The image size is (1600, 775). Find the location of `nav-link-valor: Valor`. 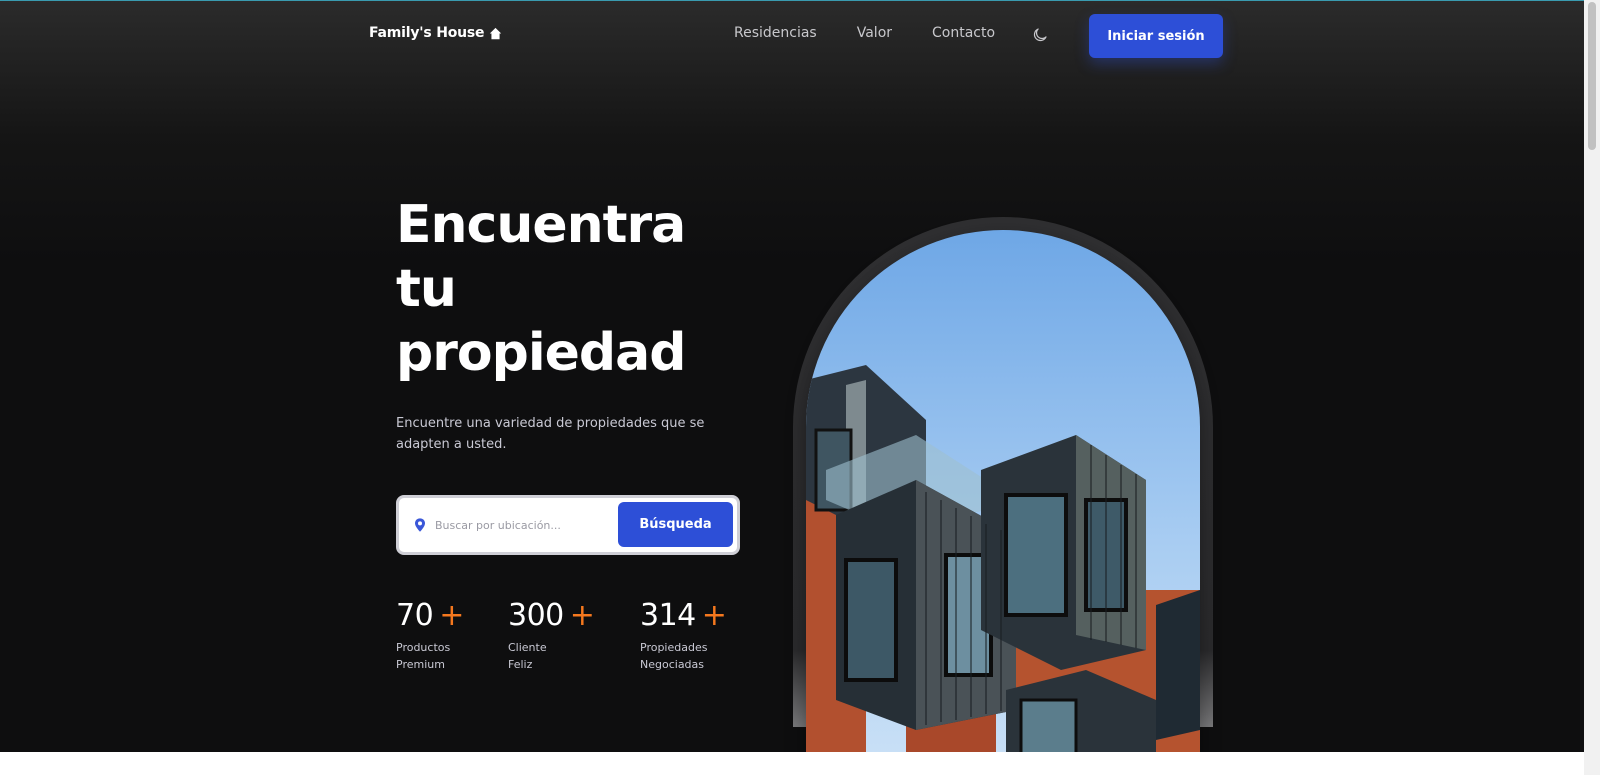

nav-link-valor: Valor is located at coordinates (874, 33).